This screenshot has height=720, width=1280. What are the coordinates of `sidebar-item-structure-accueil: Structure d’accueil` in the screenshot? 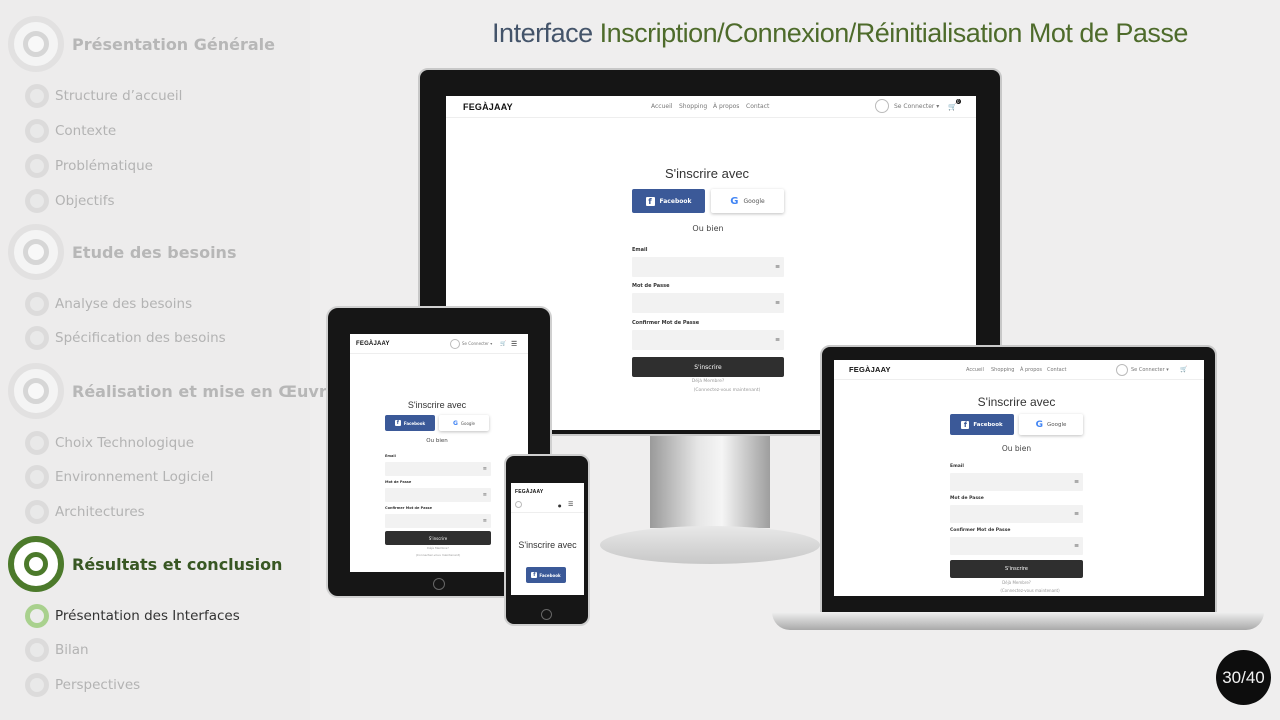 It's located at (103, 96).